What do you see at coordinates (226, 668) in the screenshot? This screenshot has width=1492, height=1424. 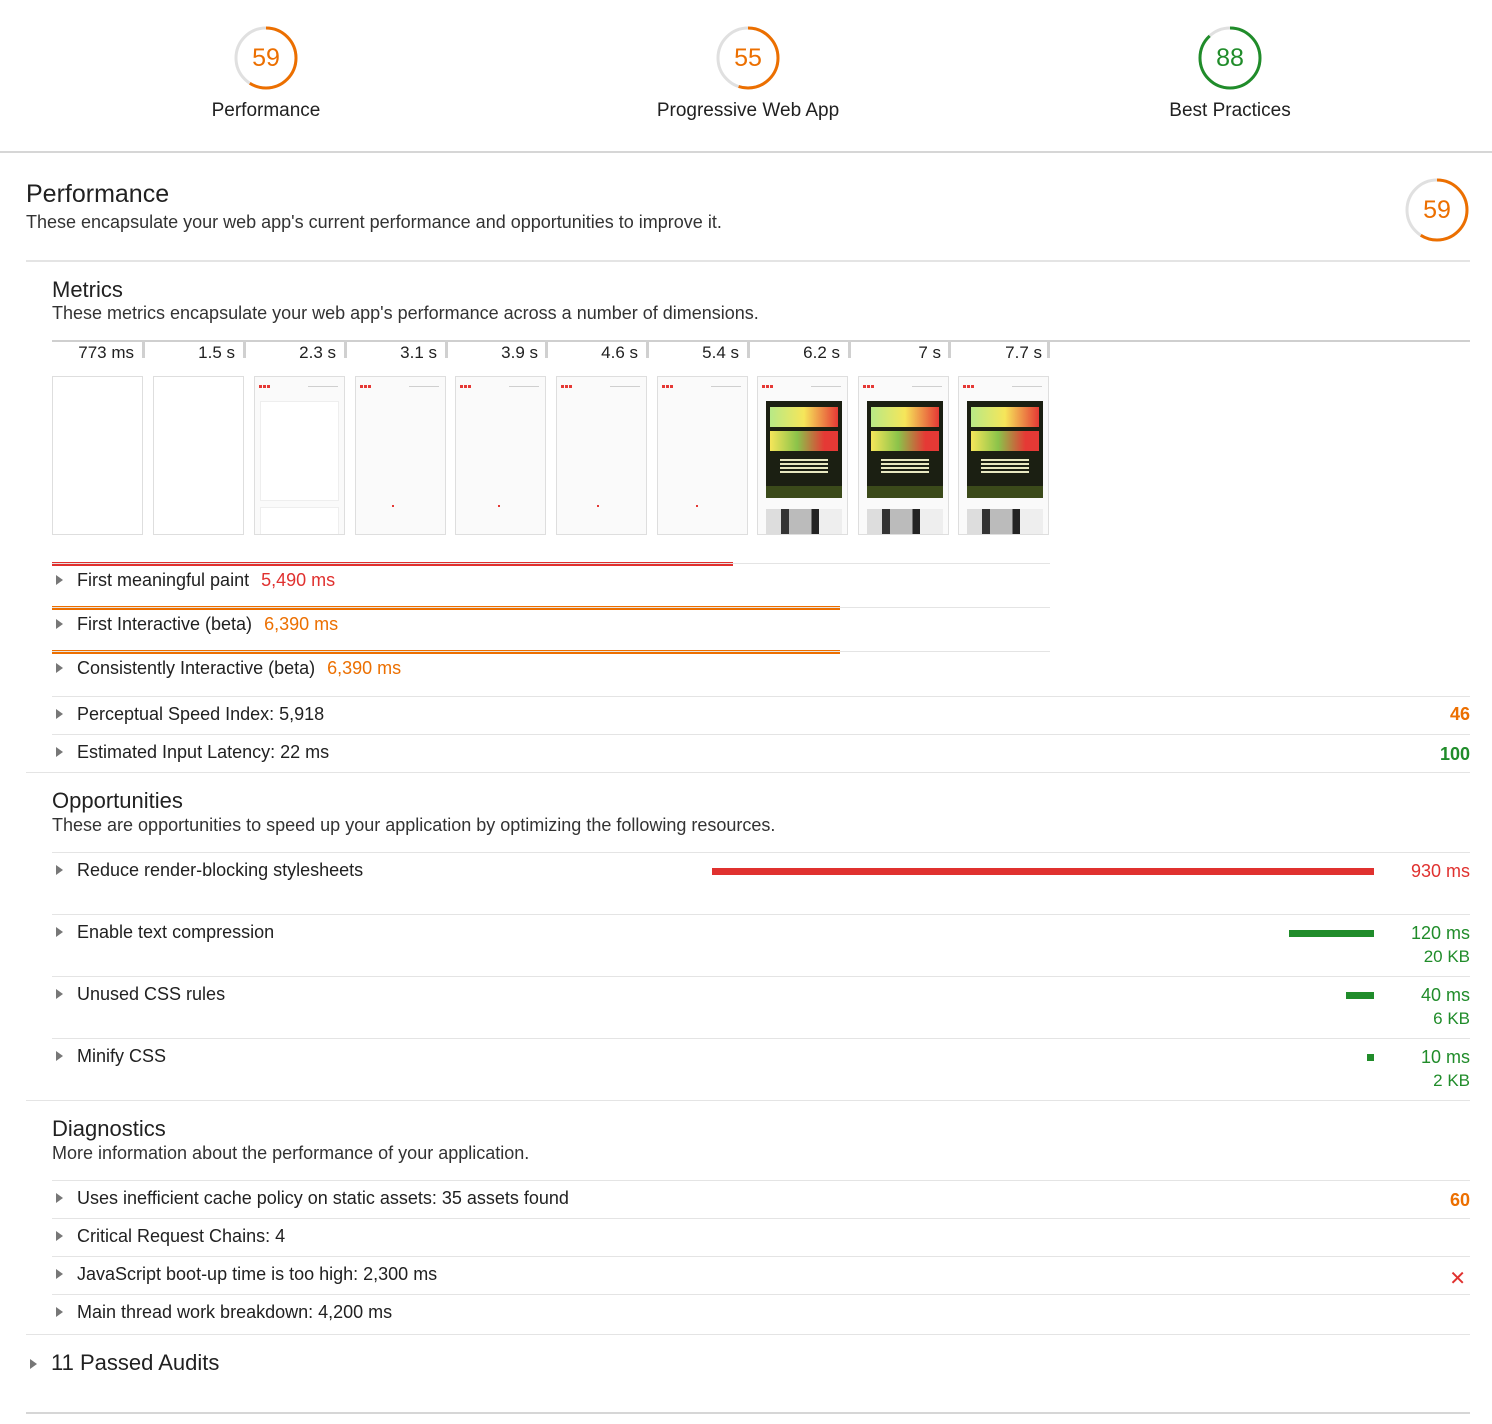 I see `metric-consistently-interactive: Consistently Interactive (beta) 6,390 ms` at bounding box center [226, 668].